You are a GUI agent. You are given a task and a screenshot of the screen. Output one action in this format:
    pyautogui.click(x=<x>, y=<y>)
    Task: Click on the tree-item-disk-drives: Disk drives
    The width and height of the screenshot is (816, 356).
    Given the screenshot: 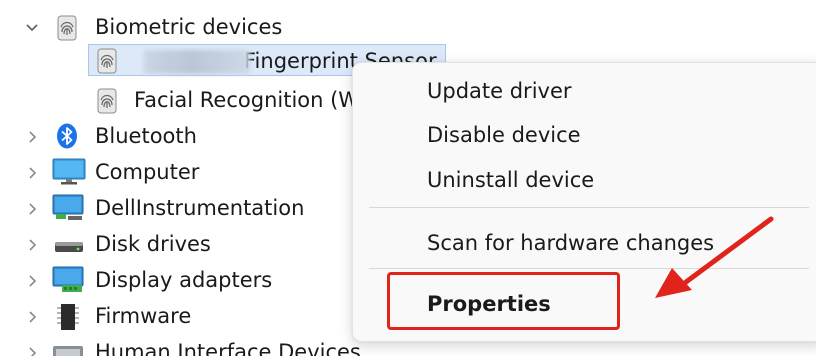 What is the action you would take?
    pyautogui.click(x=150, y=245)
    